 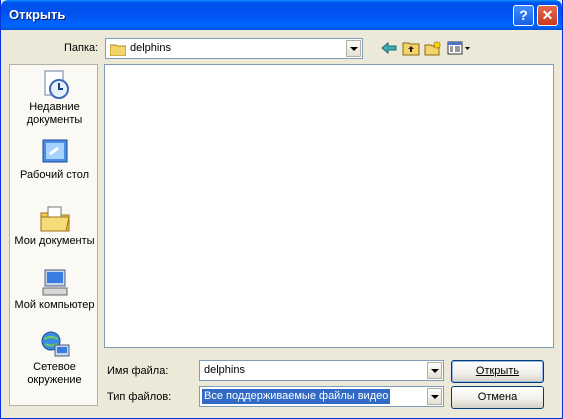 What do you see at coordinates (81, 48) in the screenshot?
I see `lookin-label: Папка:` at bounding box center [81, 48].